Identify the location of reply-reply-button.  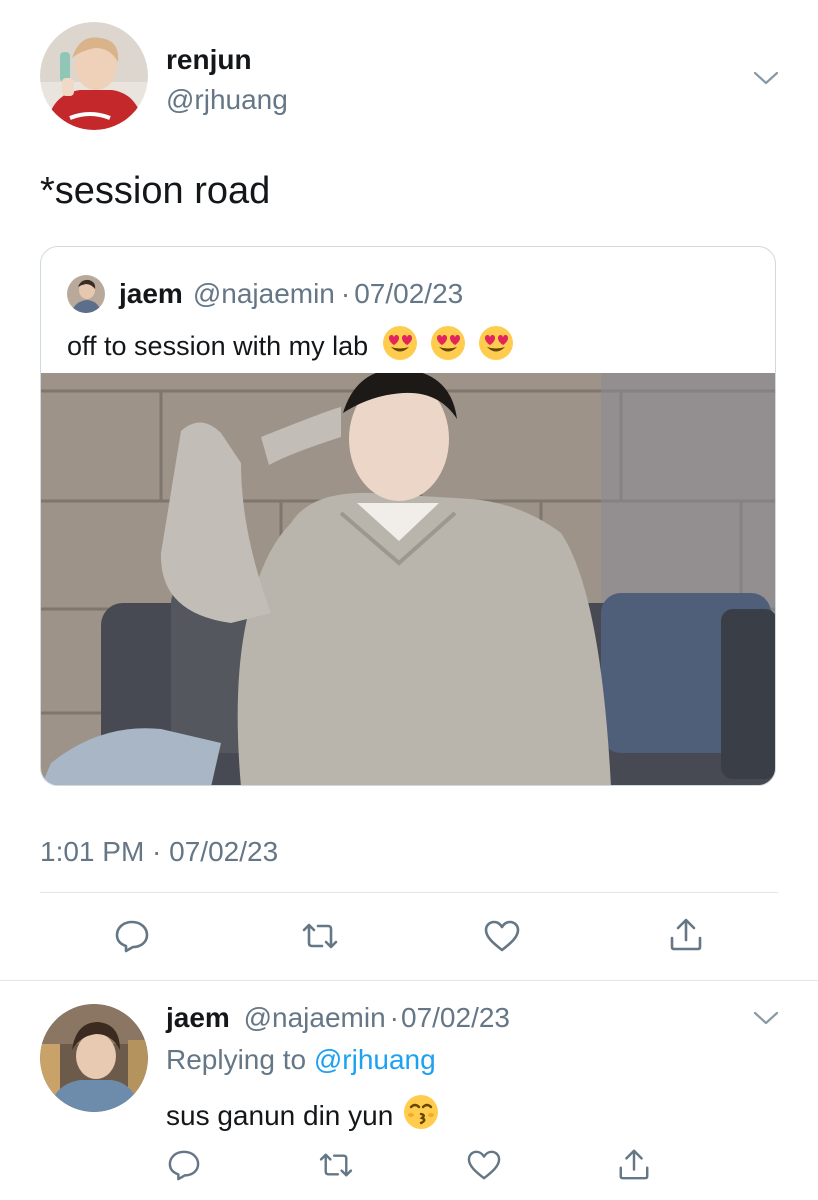
(184, 1165).